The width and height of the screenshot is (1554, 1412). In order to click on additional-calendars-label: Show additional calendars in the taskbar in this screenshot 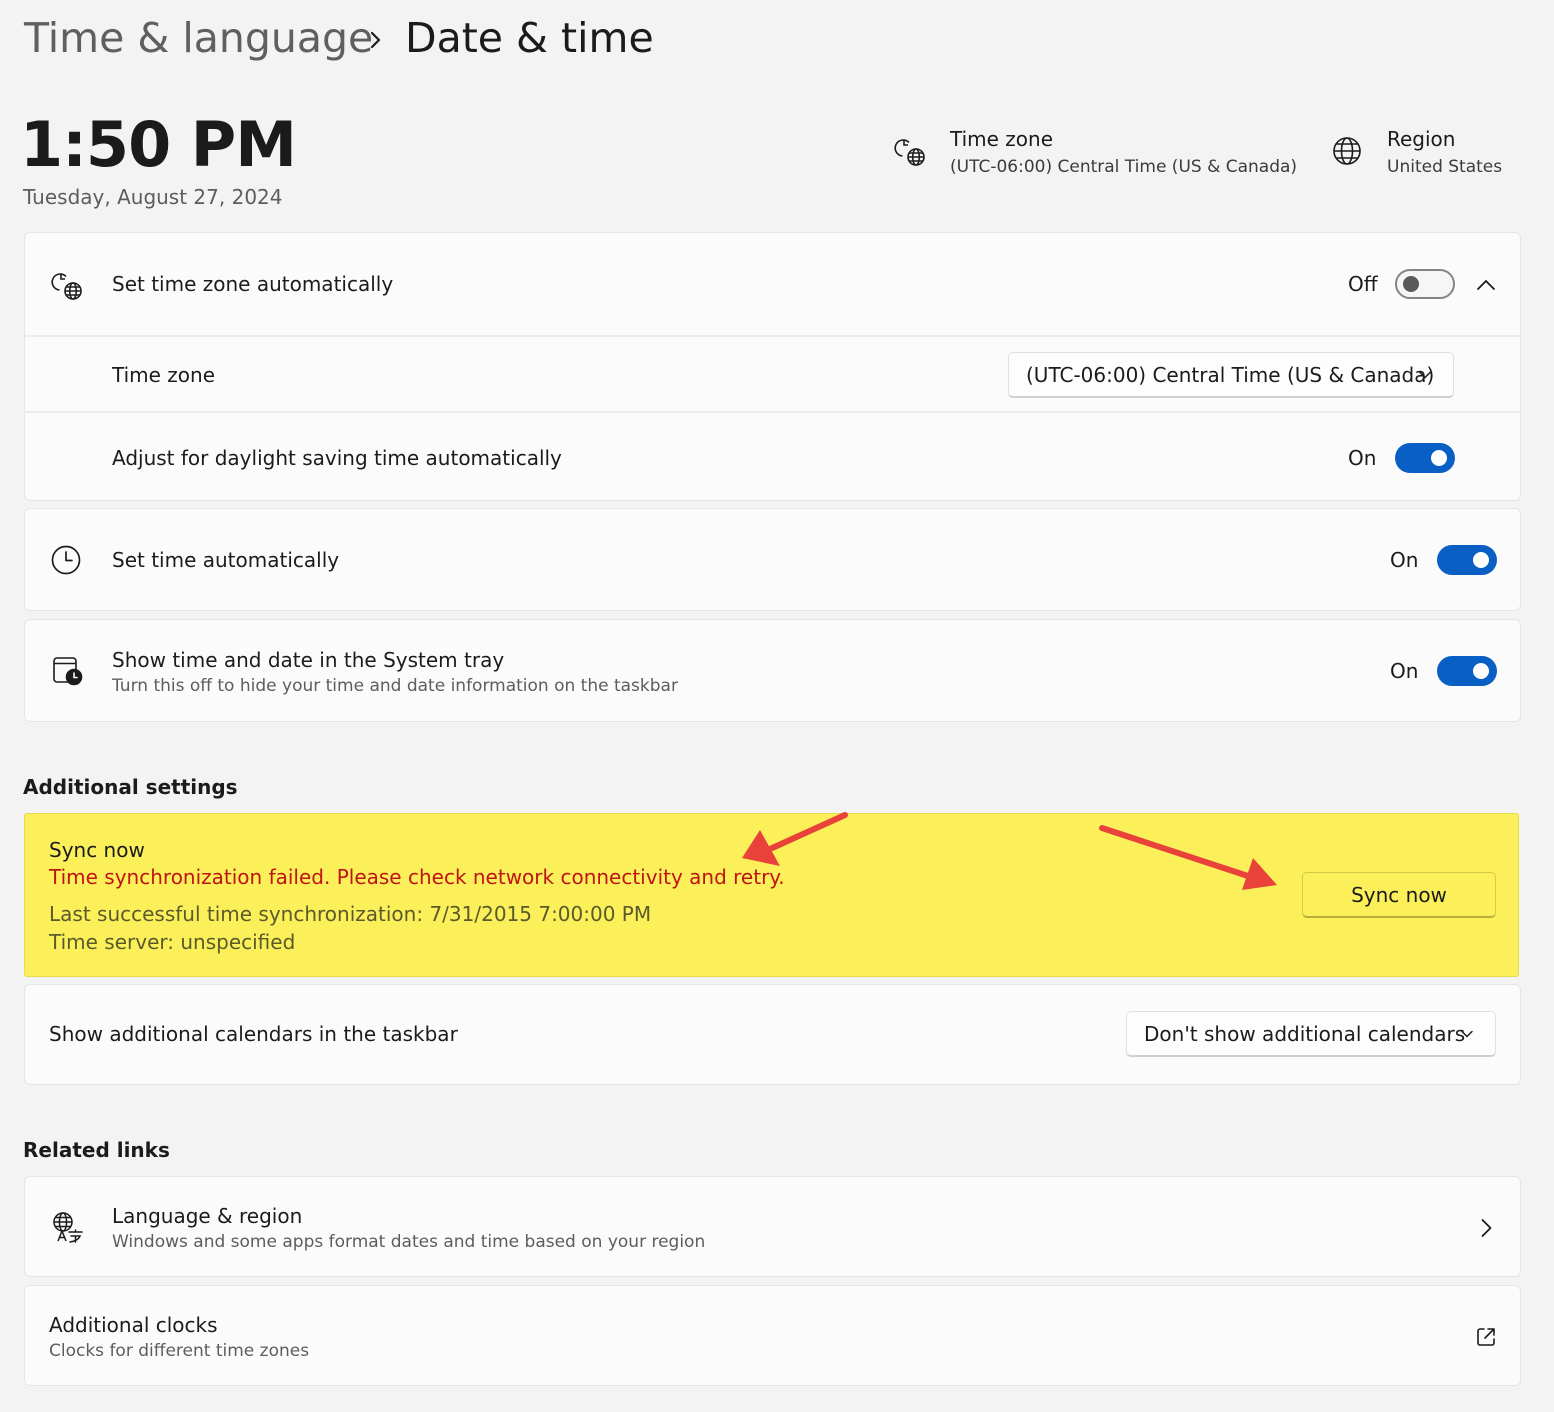, I will do `click(253, 1034)`.